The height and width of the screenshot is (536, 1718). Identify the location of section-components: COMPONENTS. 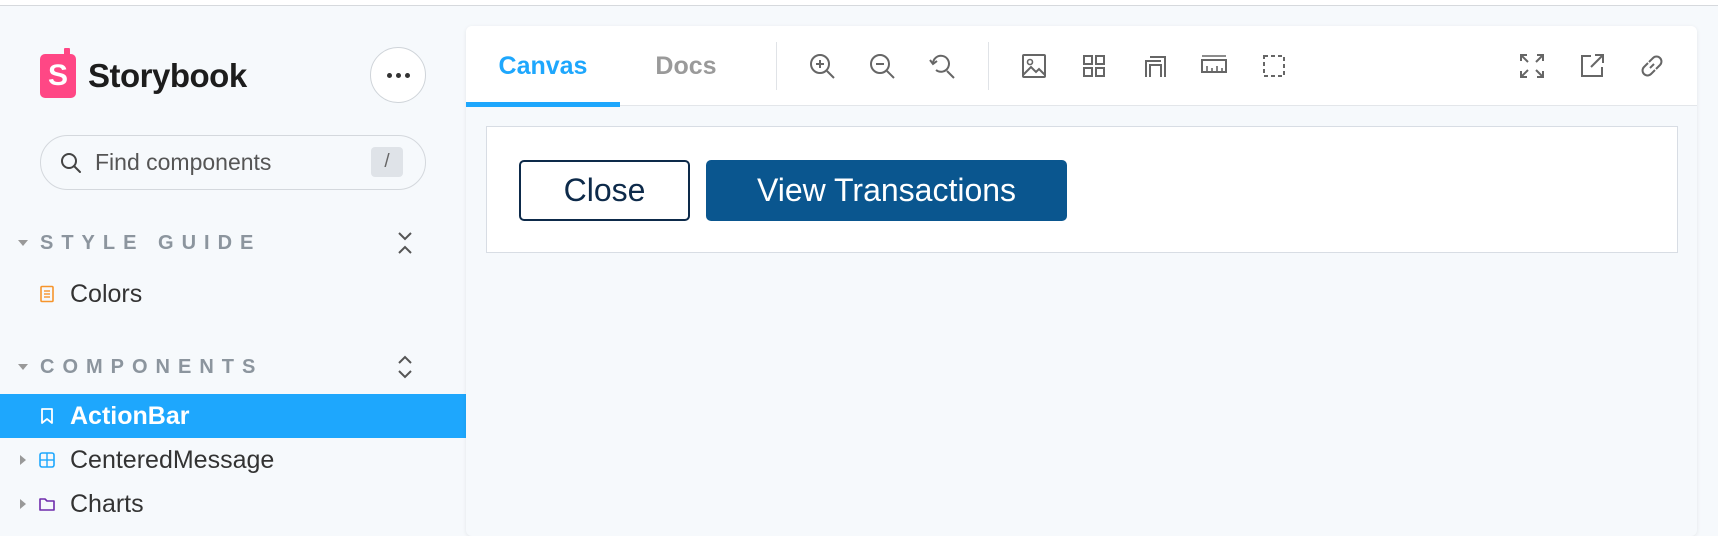
(233, 367).